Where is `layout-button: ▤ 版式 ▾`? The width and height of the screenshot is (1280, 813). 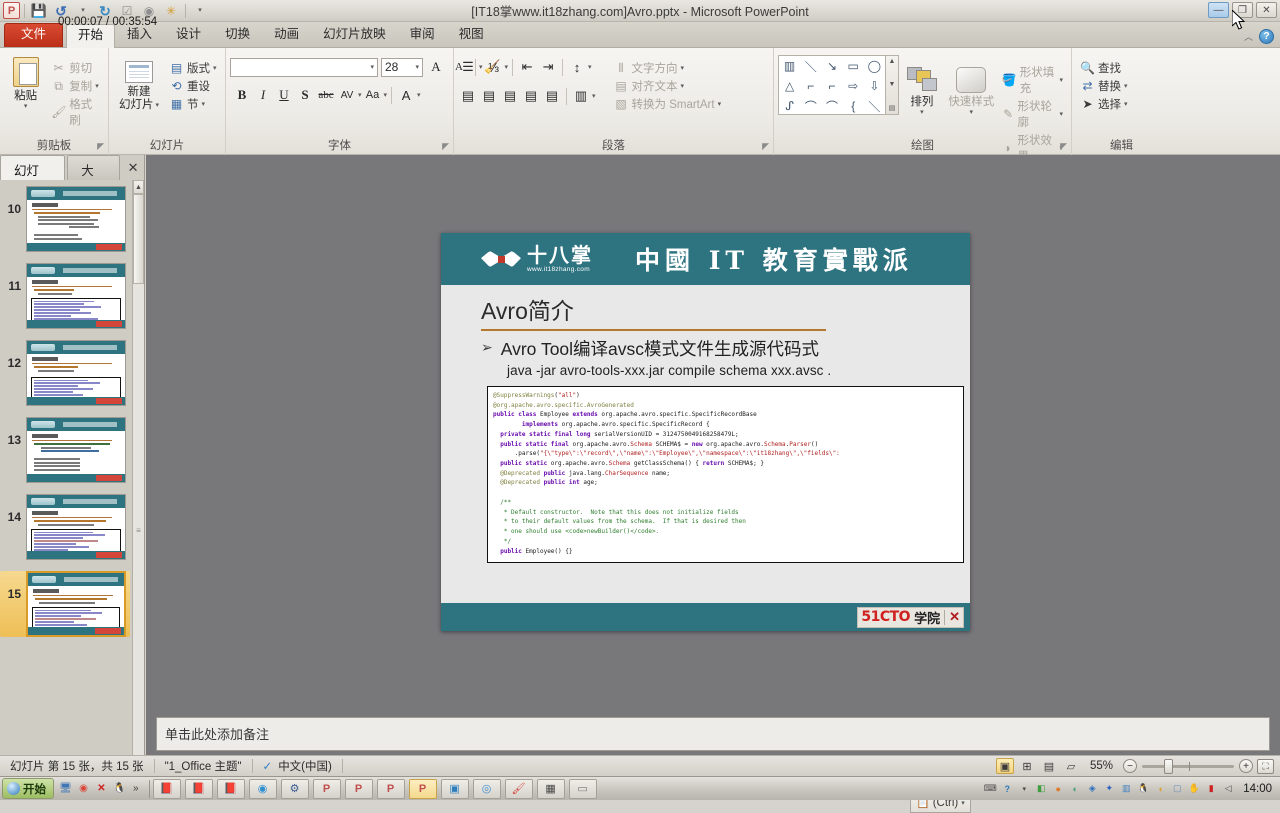 layout-button: ▤ 版式 ▾ is located at coordinates (193, 68).